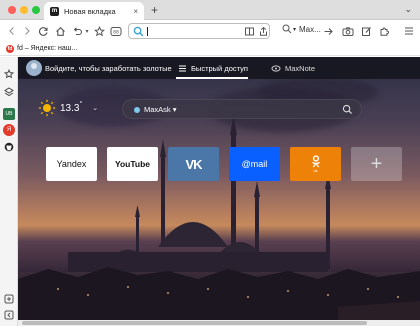 Image resolution: width=420 pixels, height=326 pixels. What do you see at coordinates (137, 110) in the screenshot?
I see `maxask-logo-icon` at bounding box center [137, 110].